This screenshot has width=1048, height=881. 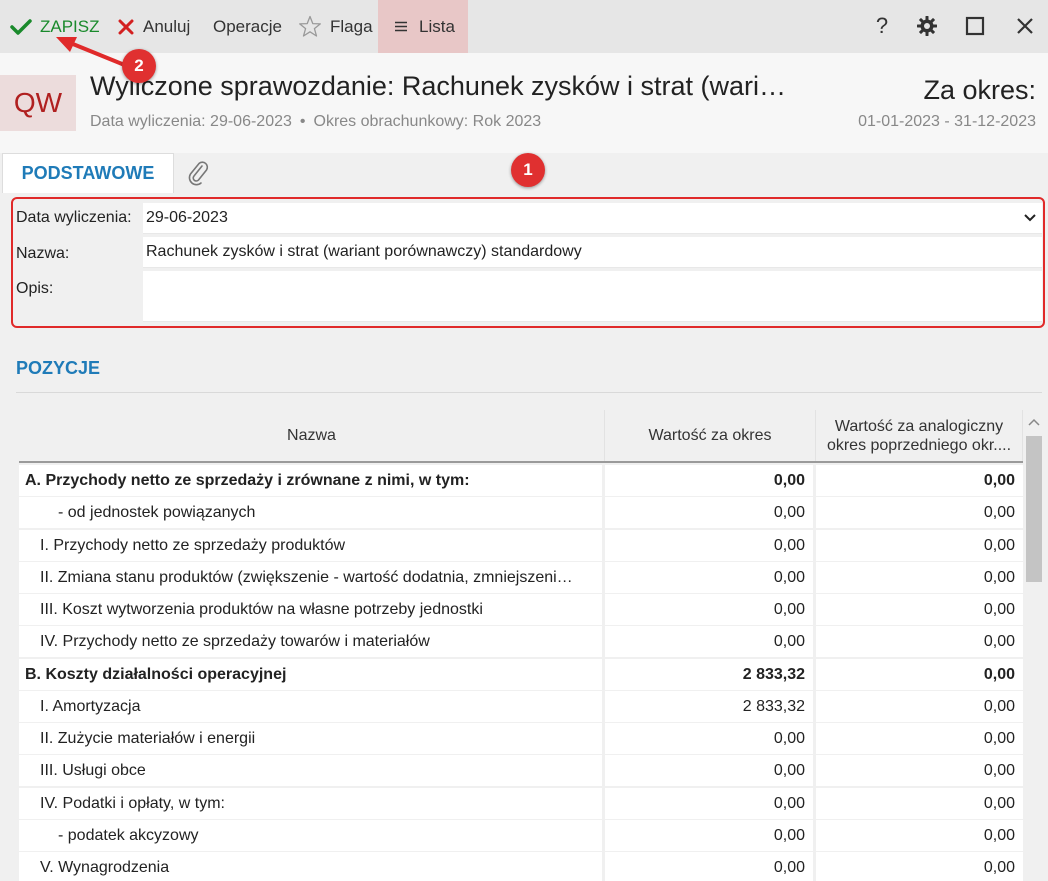 I want to click on maximize-button, so click(x=975, y=26).